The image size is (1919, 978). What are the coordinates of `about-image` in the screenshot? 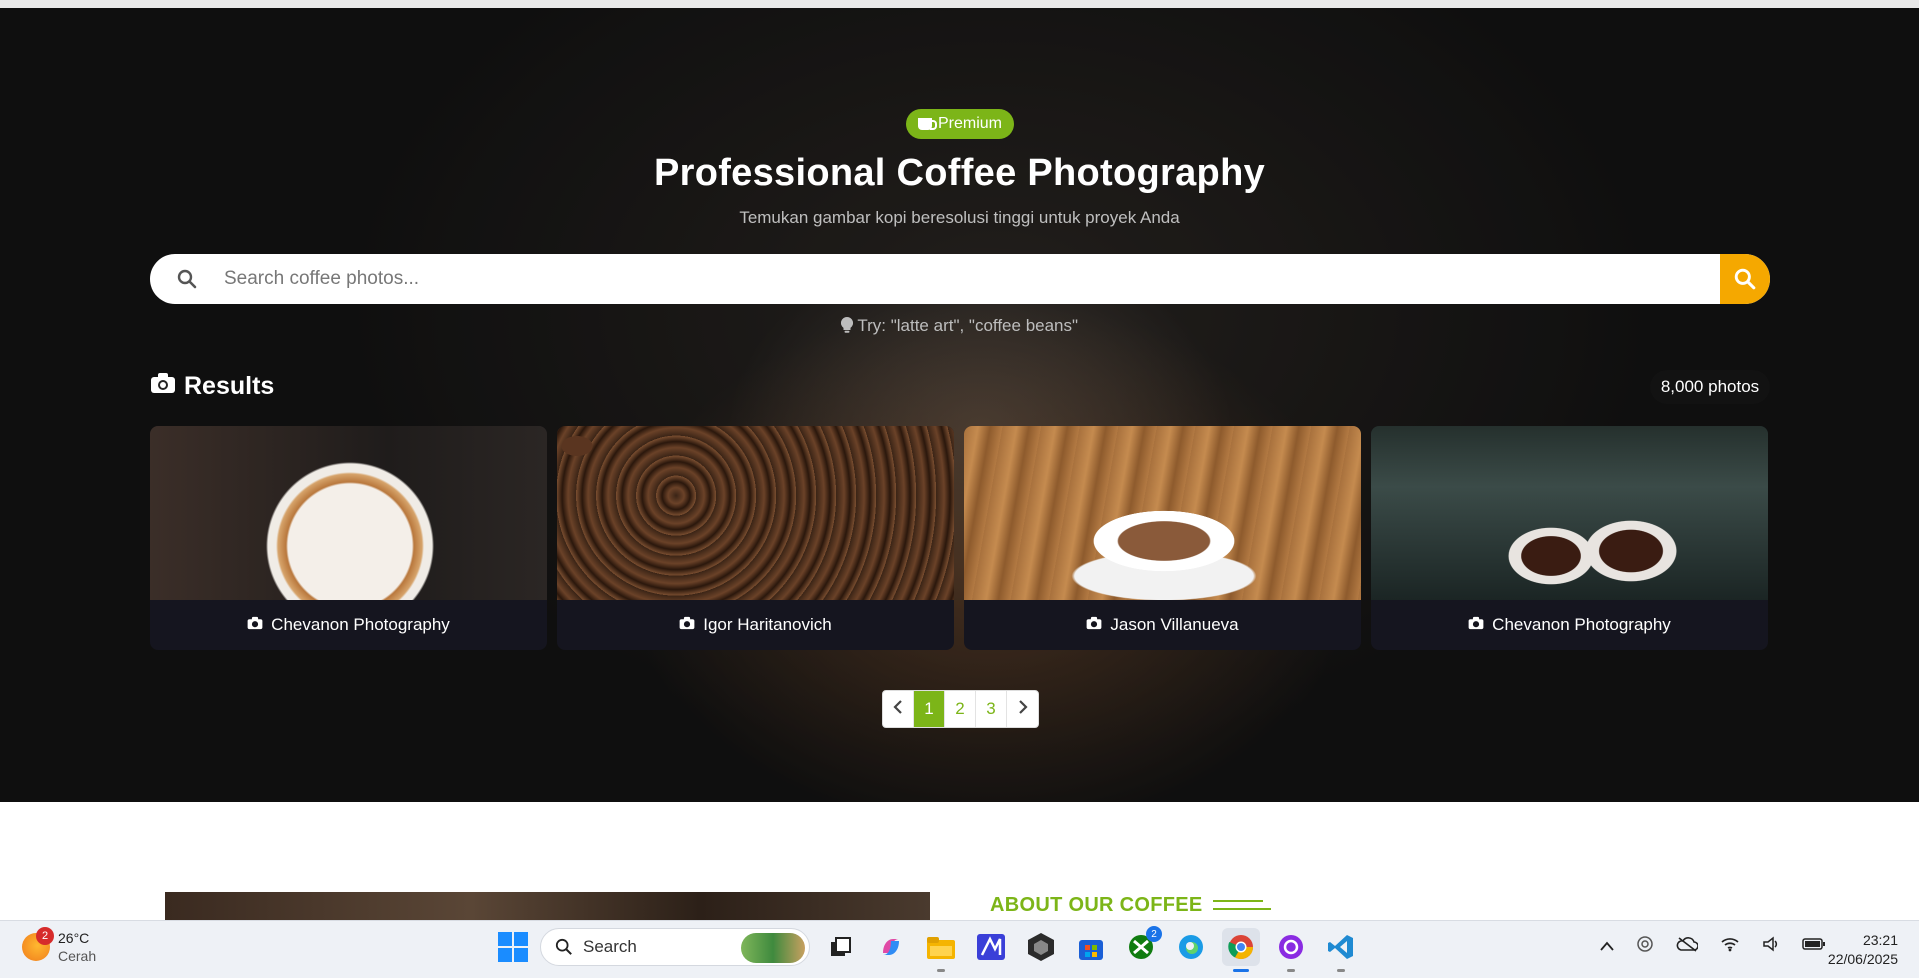 It's located at (547, 907).